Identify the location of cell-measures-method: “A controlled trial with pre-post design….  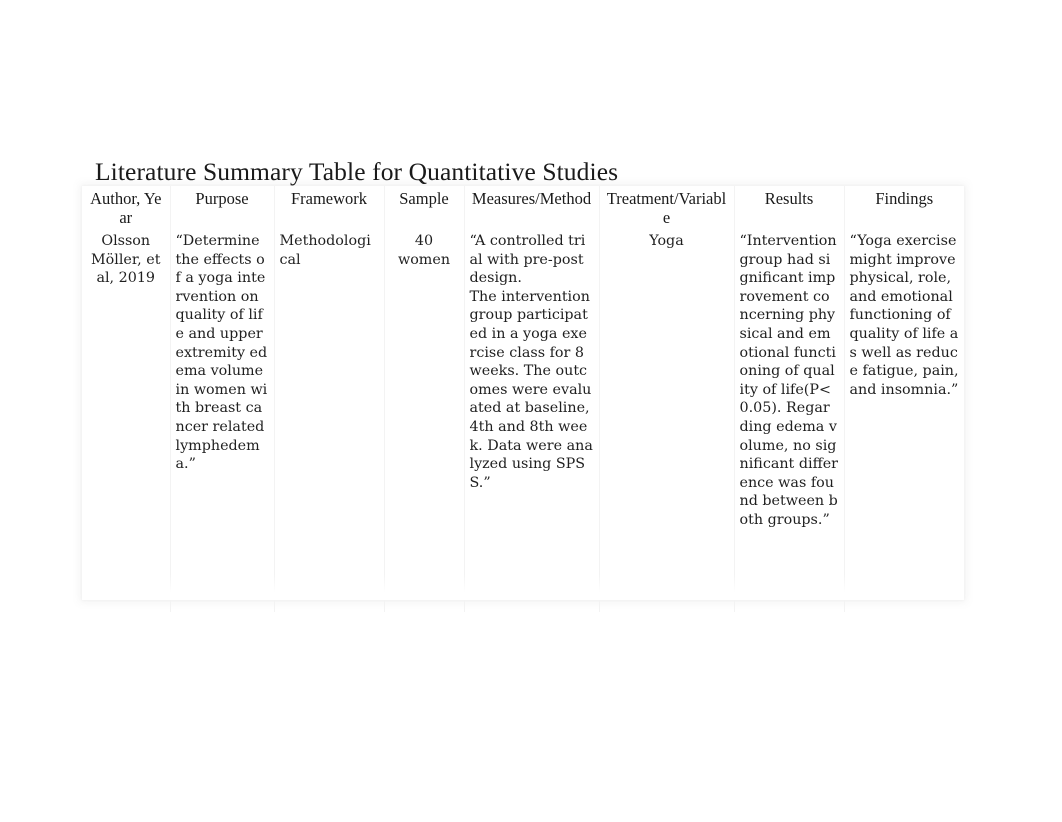
(531, 420).